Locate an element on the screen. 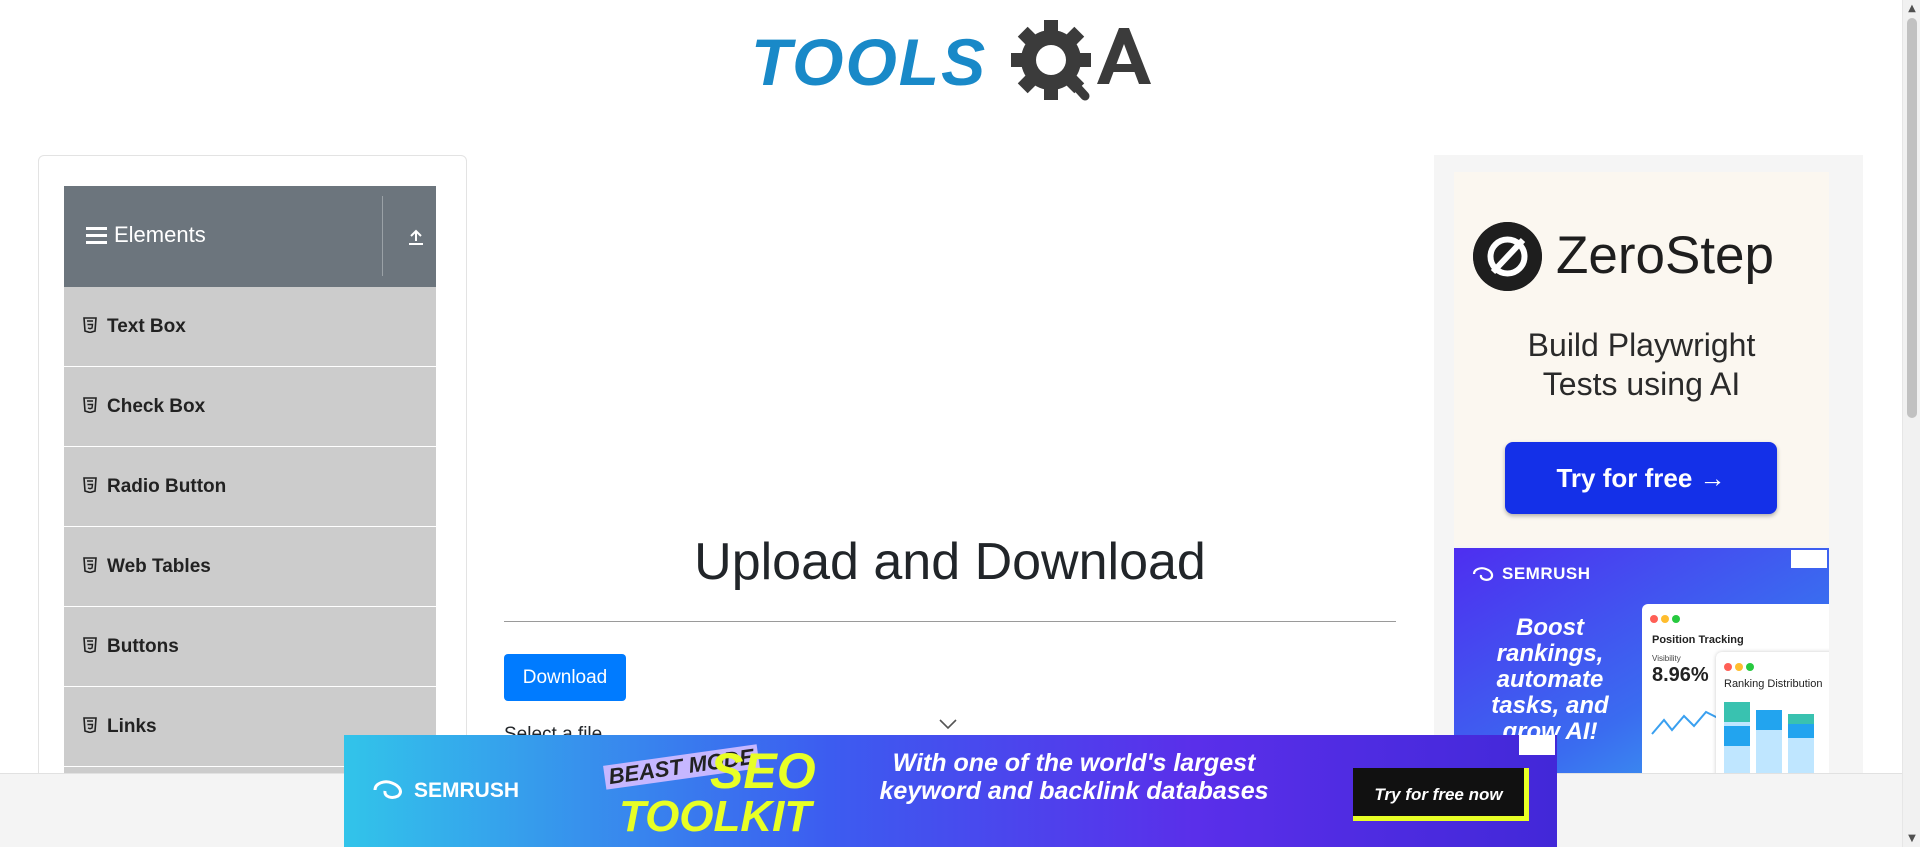 This screenshot has width=1920, height=847. header-divider is located at coordinates (382, 236).